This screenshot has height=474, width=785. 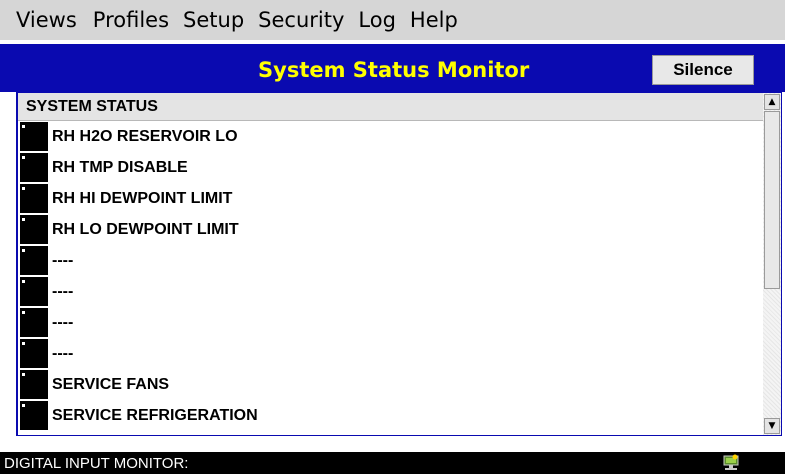 I want to click on status-row: RH HI DEWPOINT LIMIT, so click(x=390, y=198).